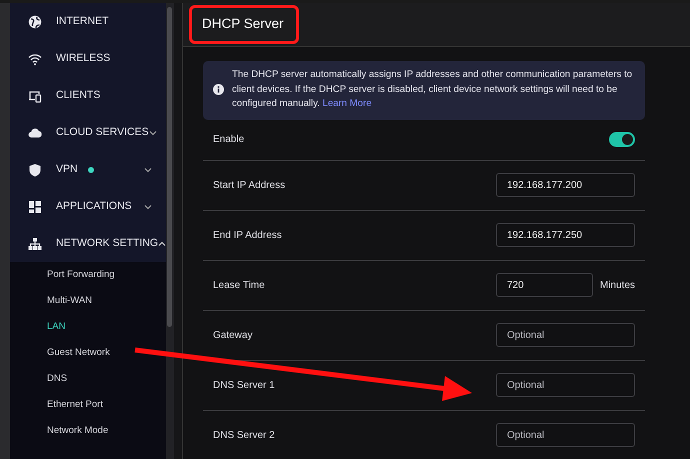 This screenshot has width=690, height=459. What do you see at coordinates (35, 207) in the screenshot?
I see `grid-icon` at bounding box center [35, 207].